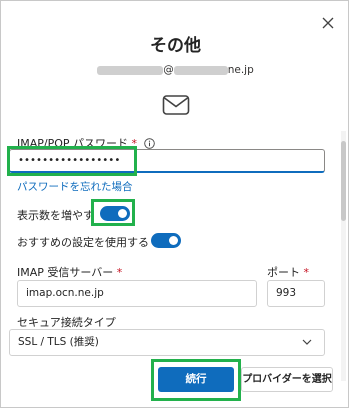 Image resolution: width=349 pixels, height=408 pixels. I want to click on dialog-title: その他, so click(175, 46).